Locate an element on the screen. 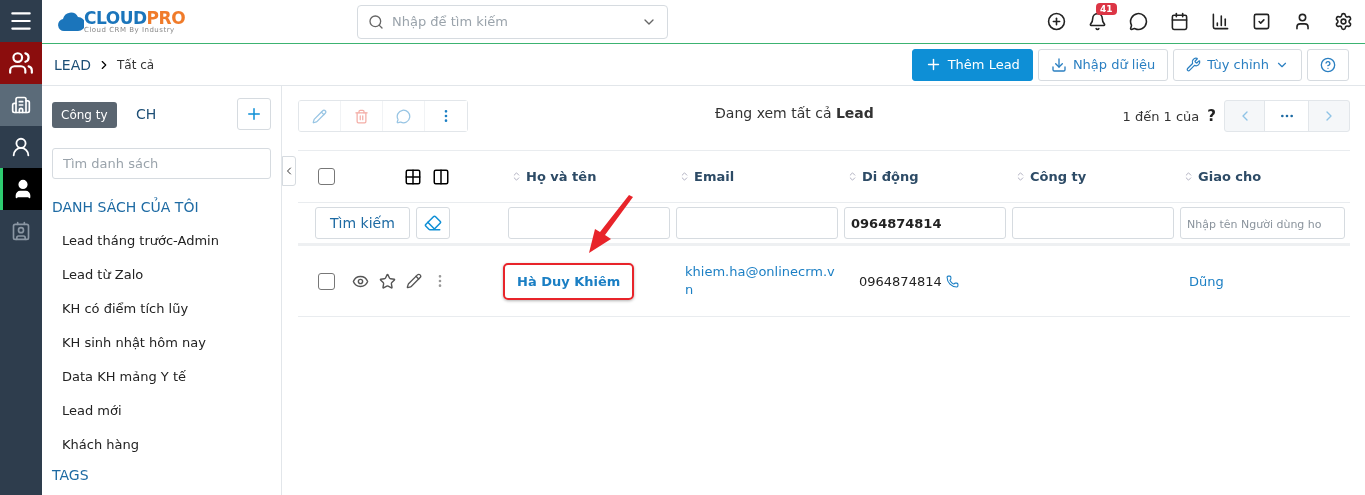 The width and height of the screenshot is (1365, 495). email-link: khiem.ha@onlinecrm.vn is located at coordinates (757, 281).